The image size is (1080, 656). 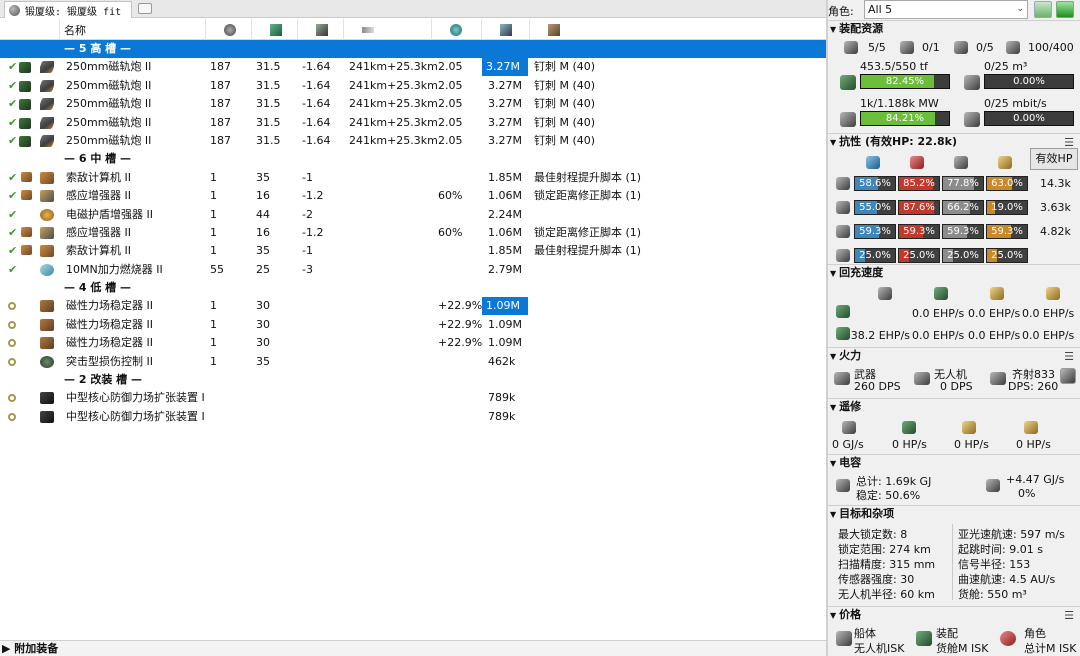 I want to click on cell-v3: -1.2, so click(x=313, y=232).